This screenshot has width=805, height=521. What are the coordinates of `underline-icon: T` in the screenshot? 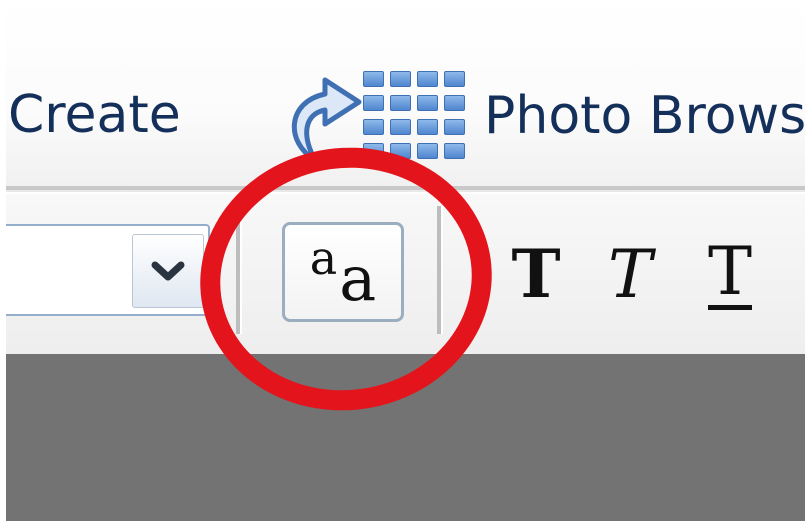 It's located at (730, 271).